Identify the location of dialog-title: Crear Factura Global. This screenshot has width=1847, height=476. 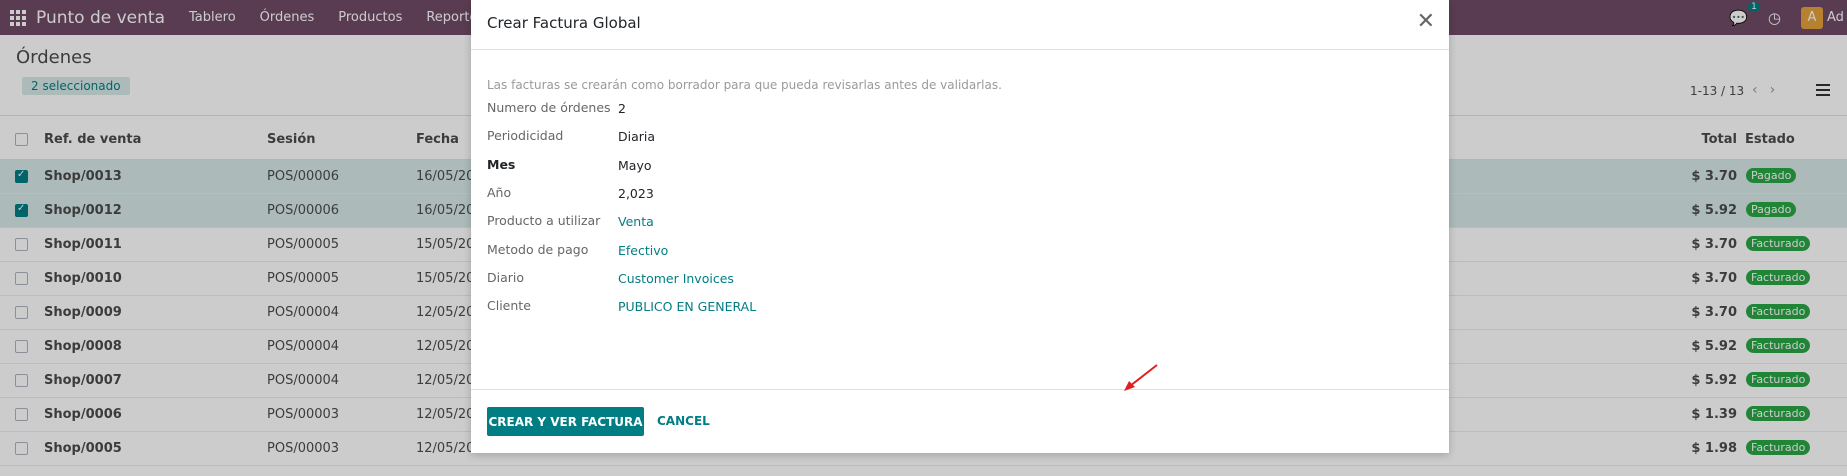
(564, 23).